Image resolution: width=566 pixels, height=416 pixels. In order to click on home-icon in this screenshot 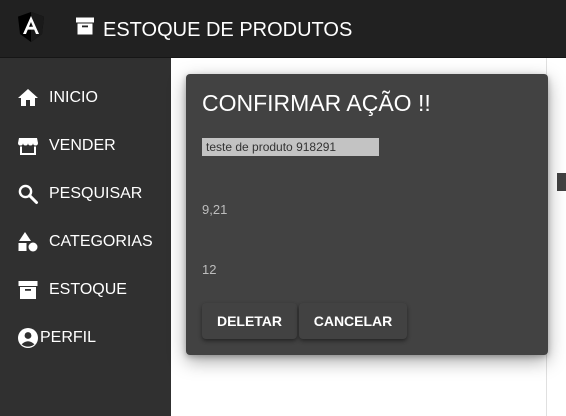, I will do `click(28, 97)`.